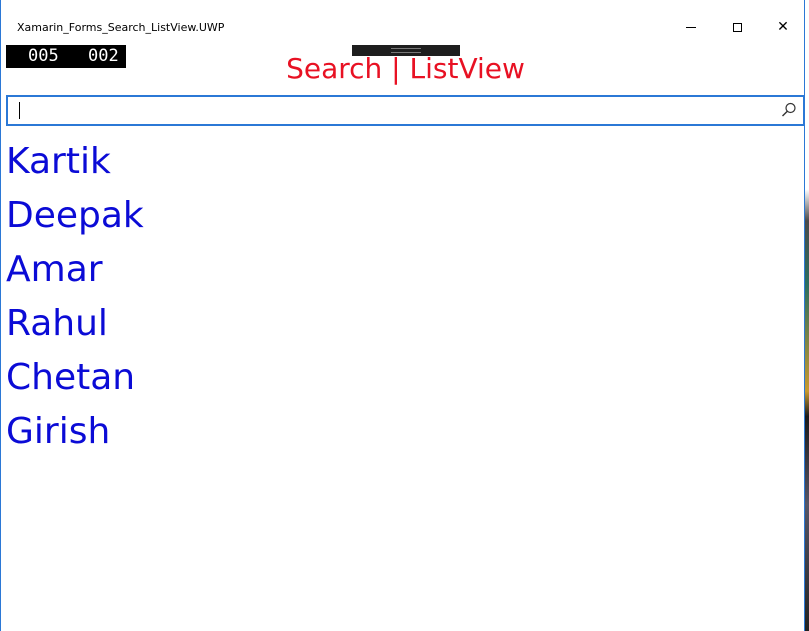 The image size is (809, 631). I want to click on text-caret, so click(19, 110).